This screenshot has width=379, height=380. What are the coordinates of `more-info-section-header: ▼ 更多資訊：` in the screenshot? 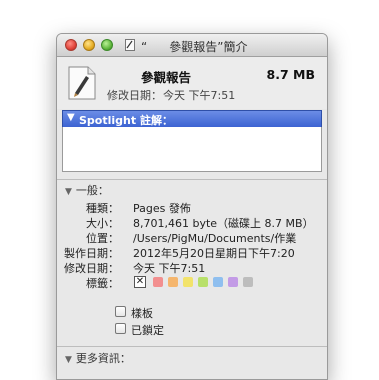 It's located at (98, 358).